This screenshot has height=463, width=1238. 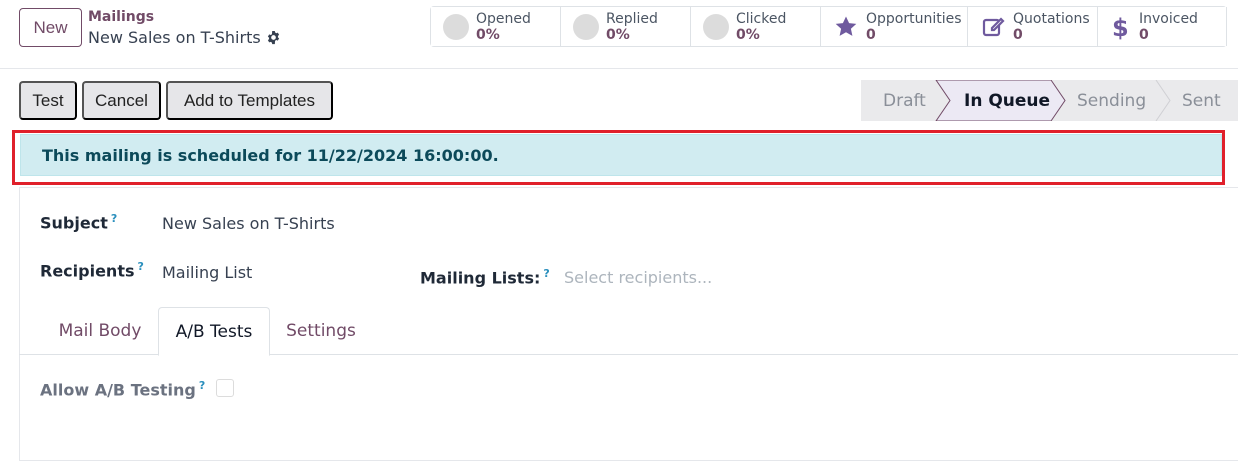 I want to click on stat-replied: Replied 0%, so click(x=626, y=26).